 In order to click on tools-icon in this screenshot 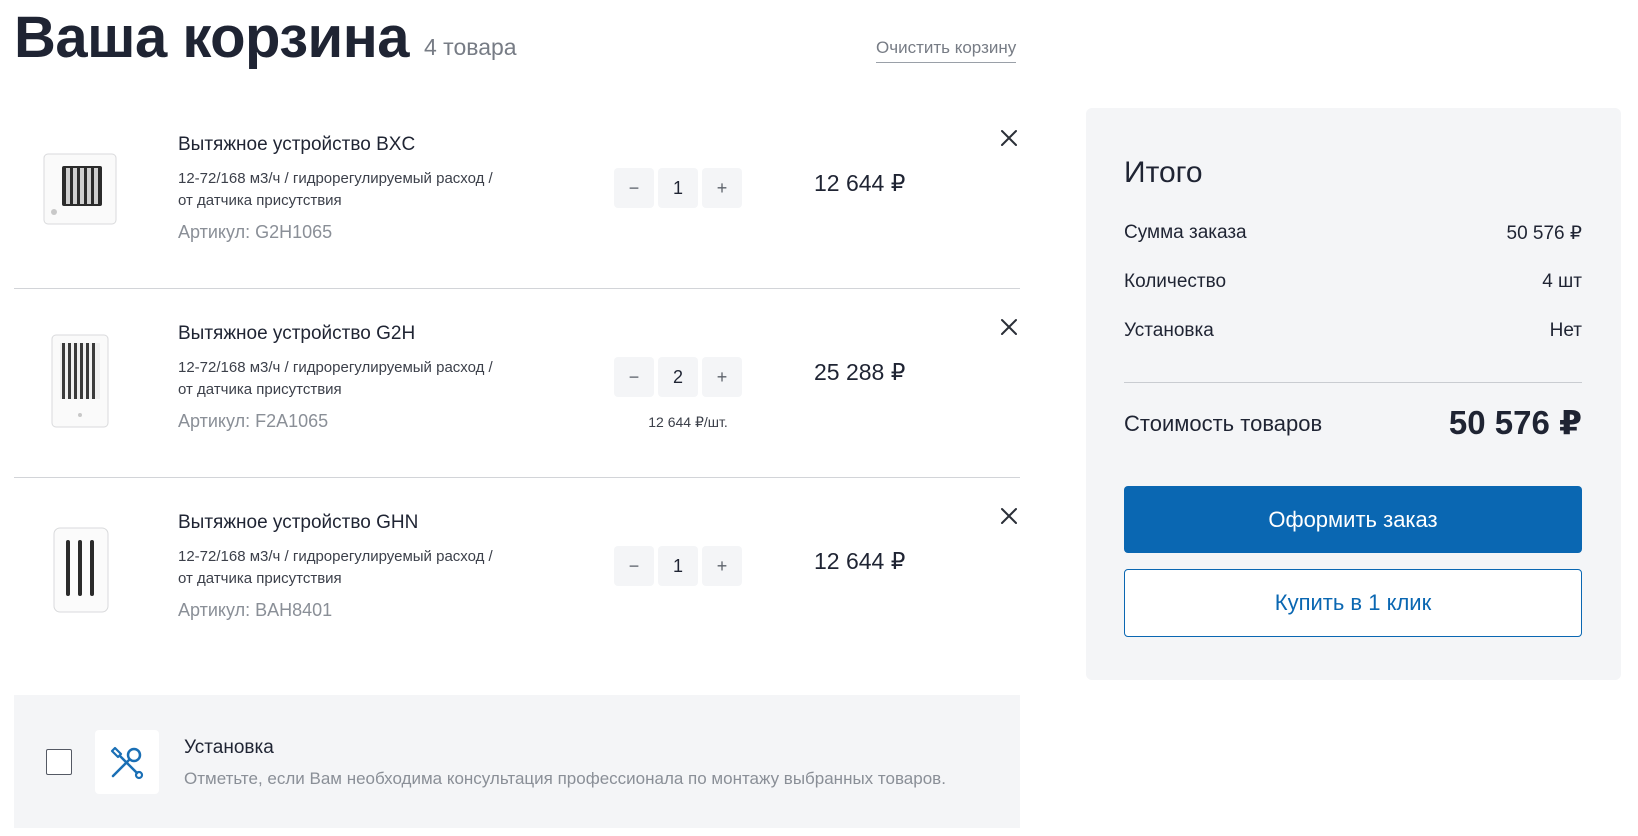, I will do `click(127, 763)`.